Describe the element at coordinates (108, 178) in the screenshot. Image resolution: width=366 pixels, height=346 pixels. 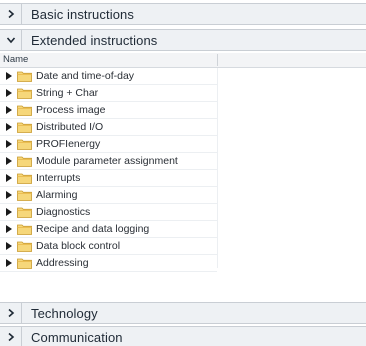
I see `tree-item: Interrupts` at that location.